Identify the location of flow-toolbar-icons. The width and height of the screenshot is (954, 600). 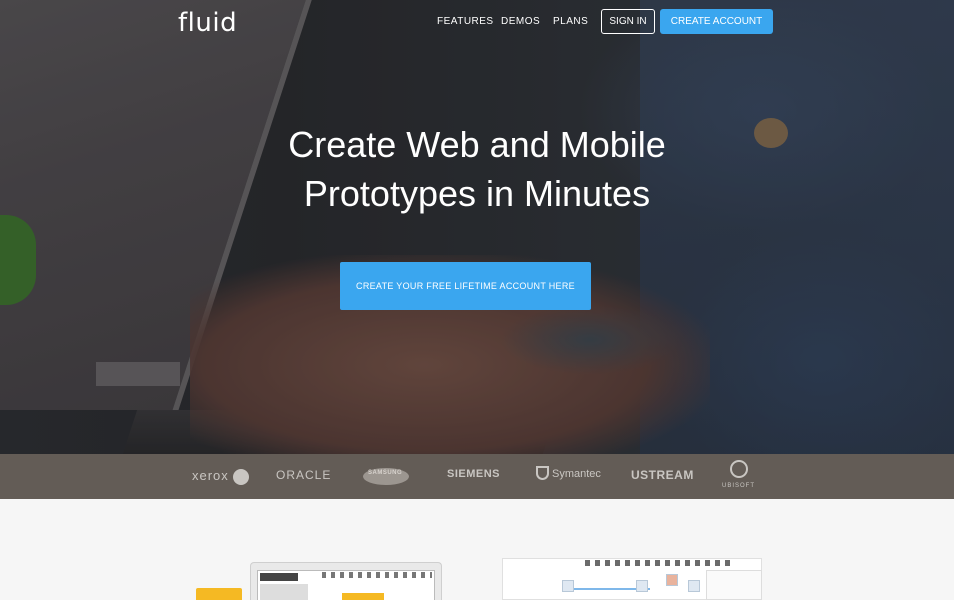
(660, 563).